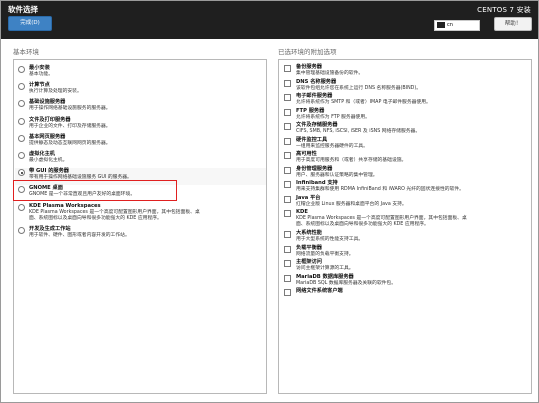 The height and width of the screenshot is (403, 539). Describe the element at coordinates (405, 115) in the screenshot. I see `addon-option: FTP 服务器 允许将系统作为 FTP 服务器使用。` at that location.